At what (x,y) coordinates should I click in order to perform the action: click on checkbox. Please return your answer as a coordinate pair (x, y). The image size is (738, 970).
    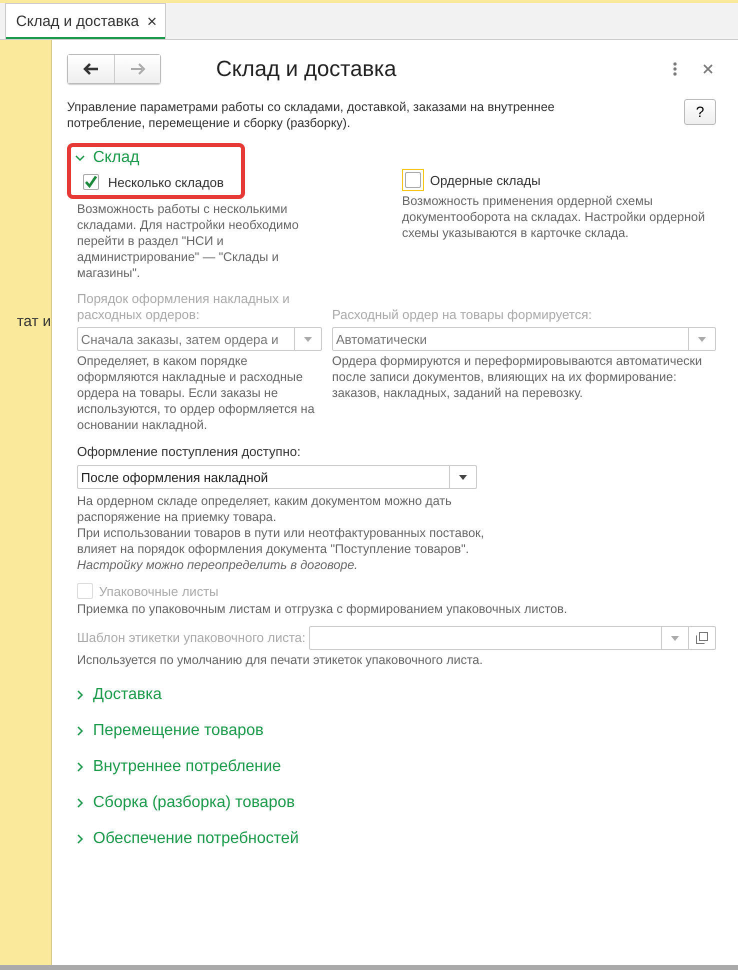
    Looking at the image, I should click on (91, 182).